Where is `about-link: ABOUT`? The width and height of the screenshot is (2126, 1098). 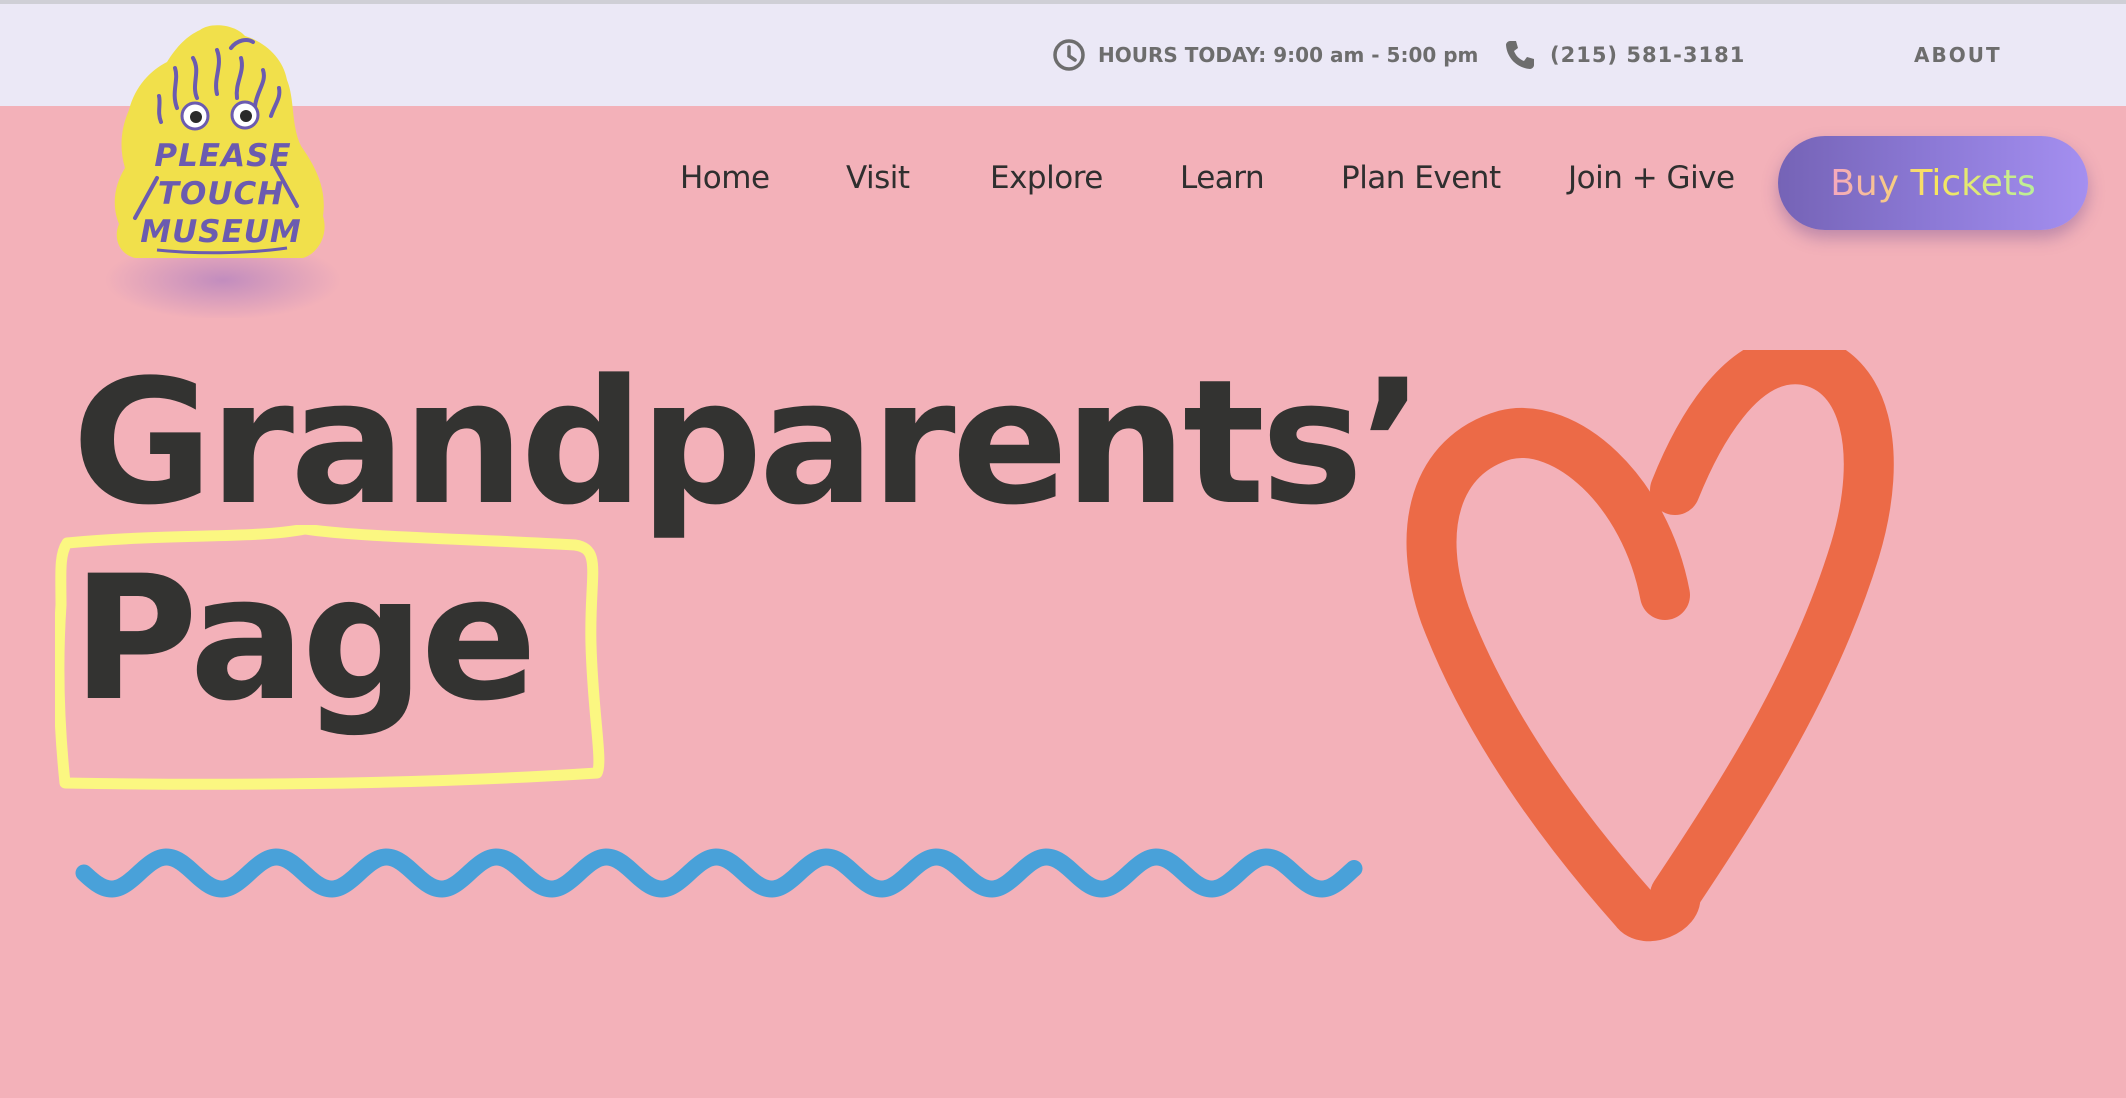 about-link: ABOUT is located at coordinates (1958, 55).